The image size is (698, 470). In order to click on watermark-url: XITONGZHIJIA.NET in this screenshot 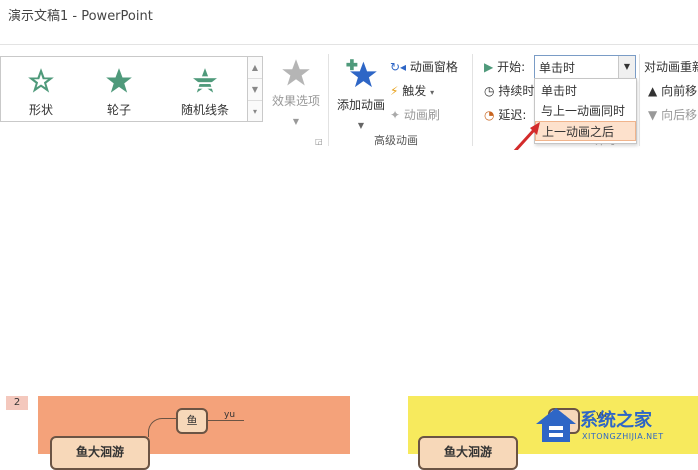, I will do `click(623, 436)`.